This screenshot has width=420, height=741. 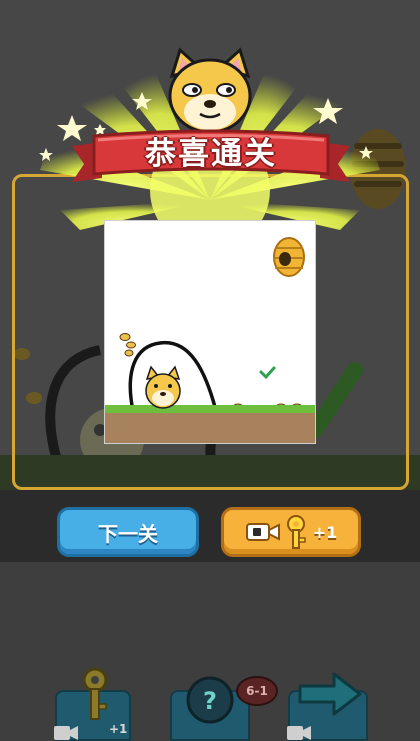 What do you see at coordinates (211, 154) in the screenshot?
I see `popup-title: 恭喜通关` at bounding box center [211, 154].